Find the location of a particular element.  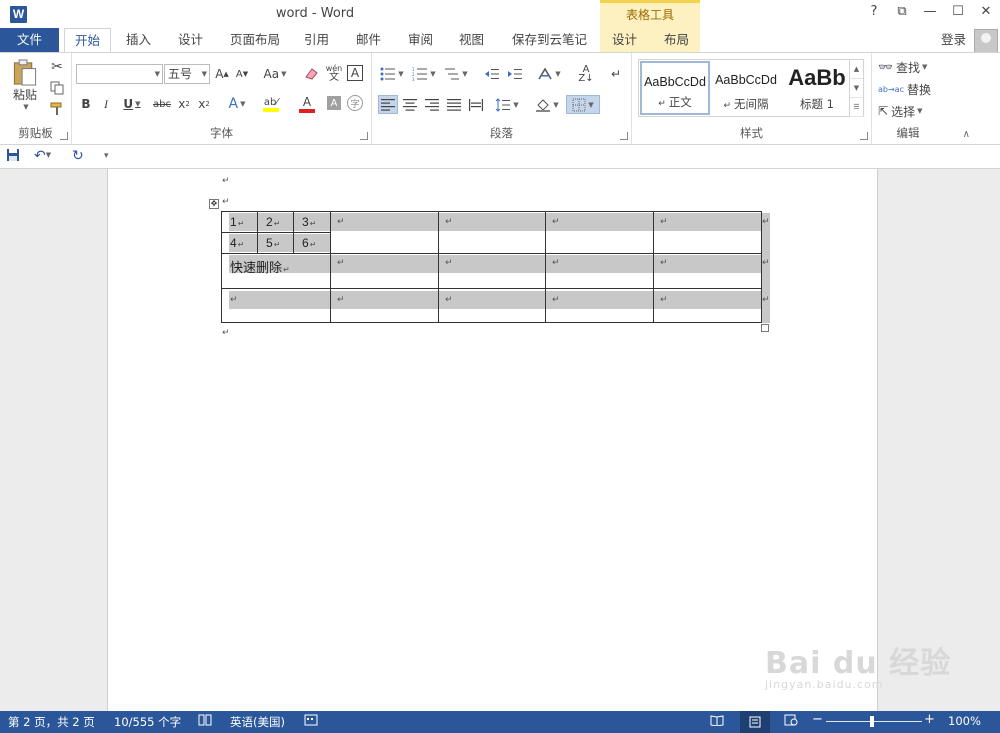

clipboard-launcher-icon is located at coordinates (64, 136).